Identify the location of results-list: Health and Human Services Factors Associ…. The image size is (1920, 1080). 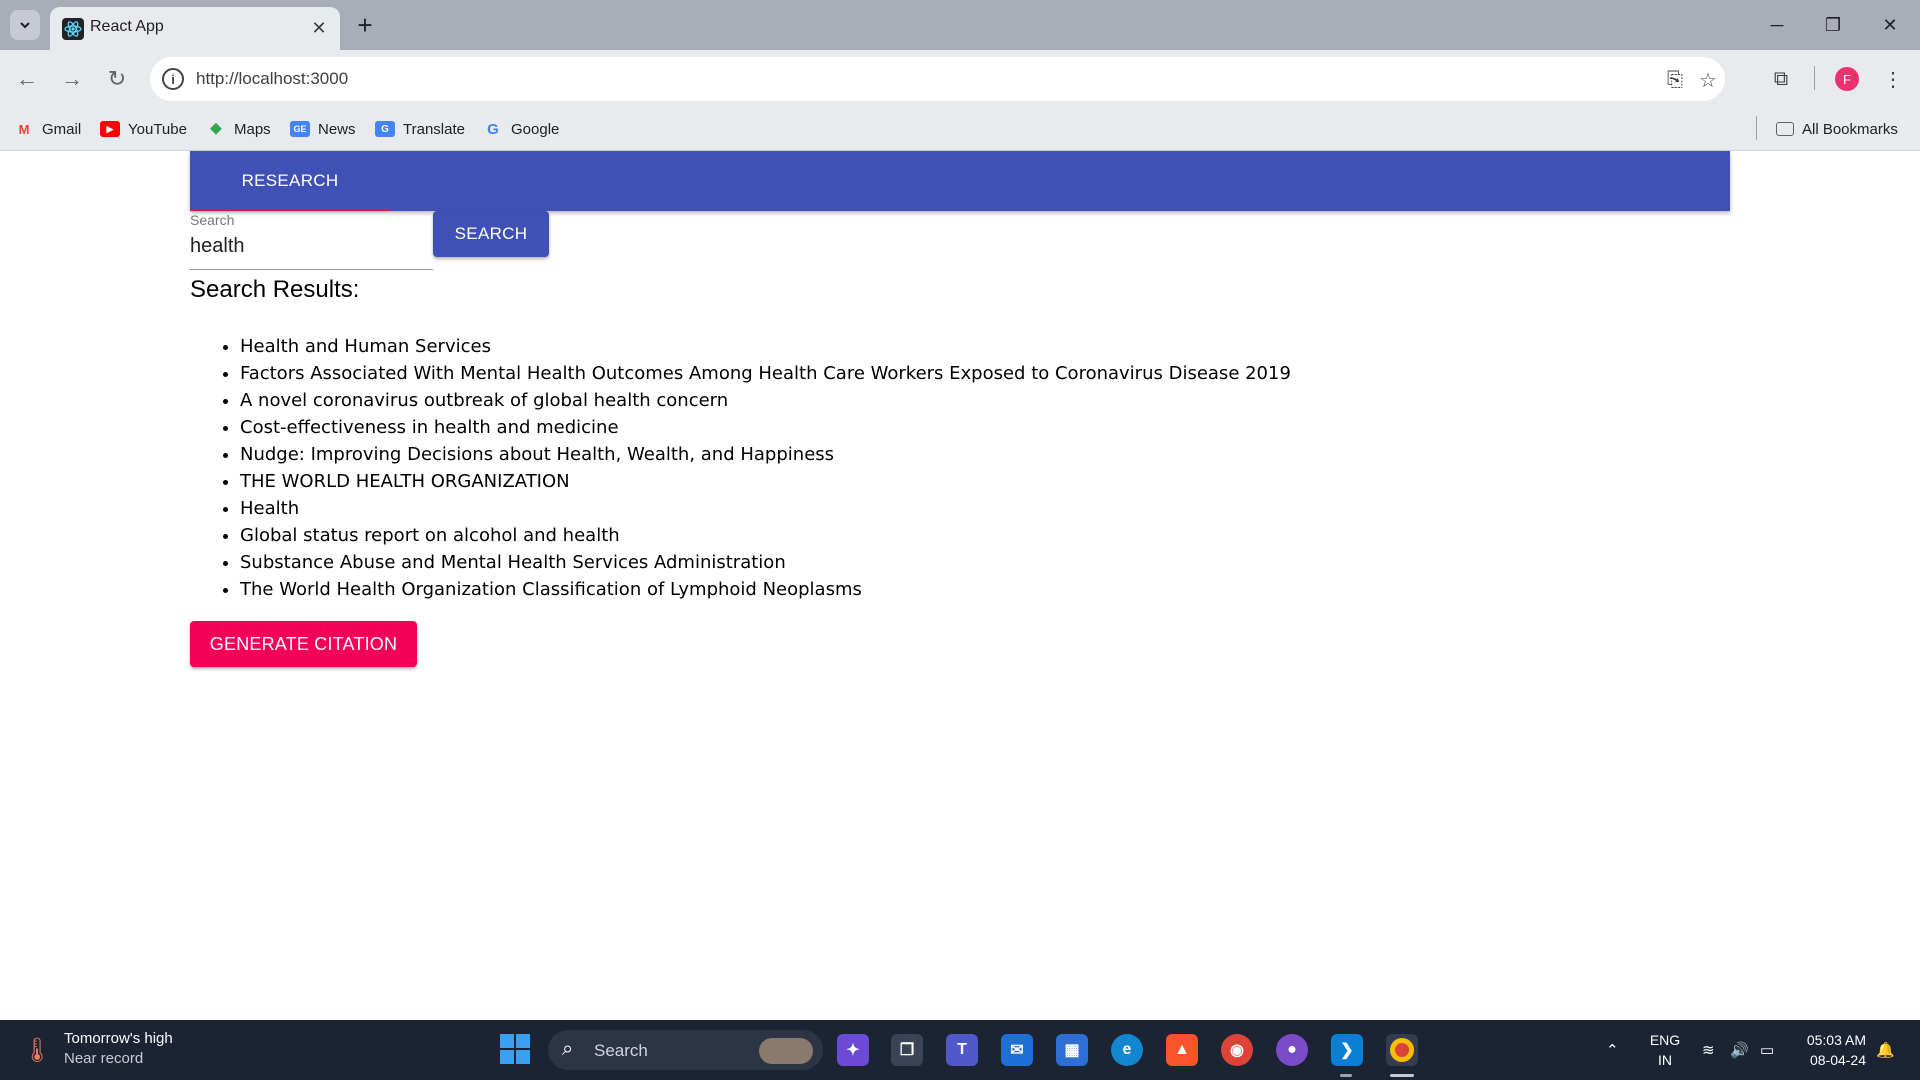
(765, 468).